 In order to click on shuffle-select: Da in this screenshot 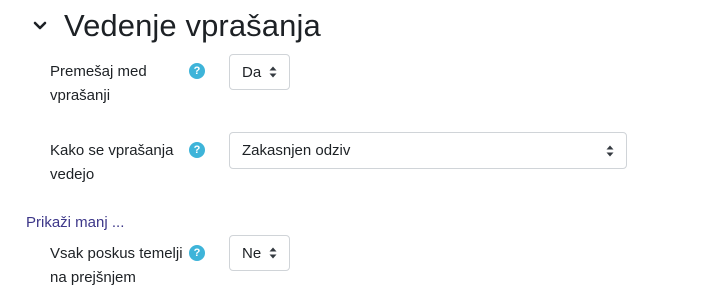, I will do `click(259, 72)`.